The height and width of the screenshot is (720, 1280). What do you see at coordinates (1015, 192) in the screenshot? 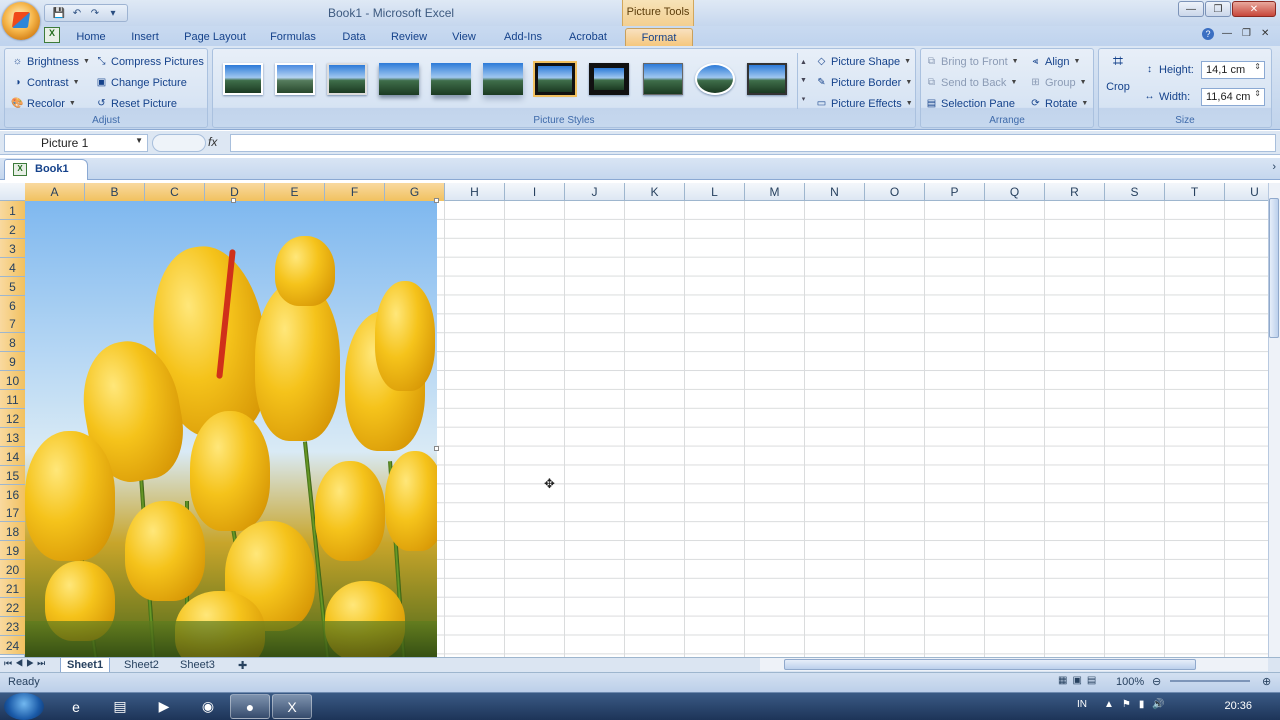
I see `column-header: Q` at bounding box center [1015, 192].